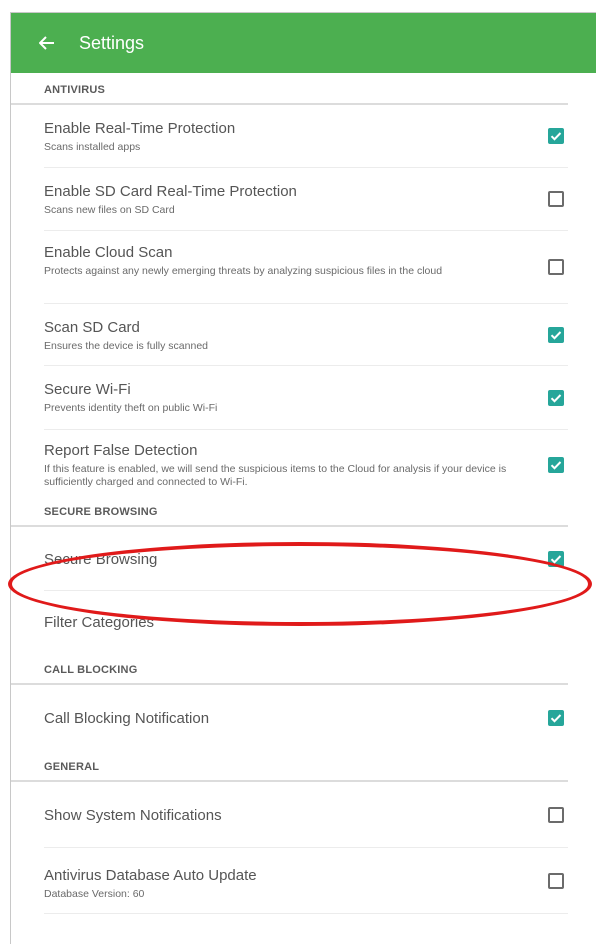 The width and height of the screenshot is (596, 944). I want to click on setting-title: Enable SD Card Real-Time Protection, so click(170, 191).